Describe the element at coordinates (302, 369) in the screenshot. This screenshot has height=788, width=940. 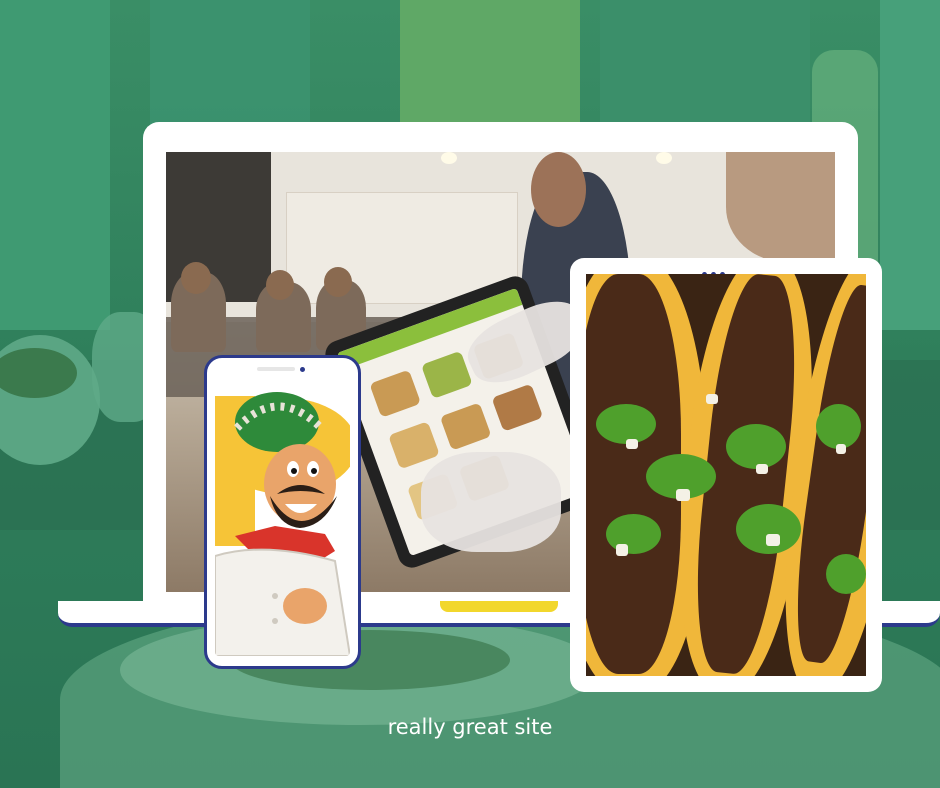
I see `phone-camera` at that location.